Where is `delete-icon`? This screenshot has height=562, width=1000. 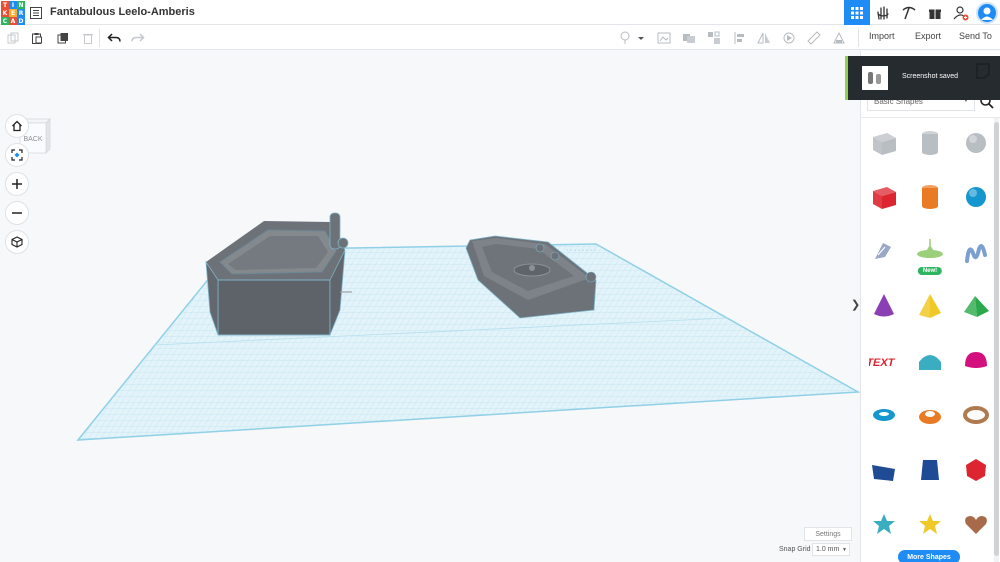
delete-icon is located at coordinates (88, 38).